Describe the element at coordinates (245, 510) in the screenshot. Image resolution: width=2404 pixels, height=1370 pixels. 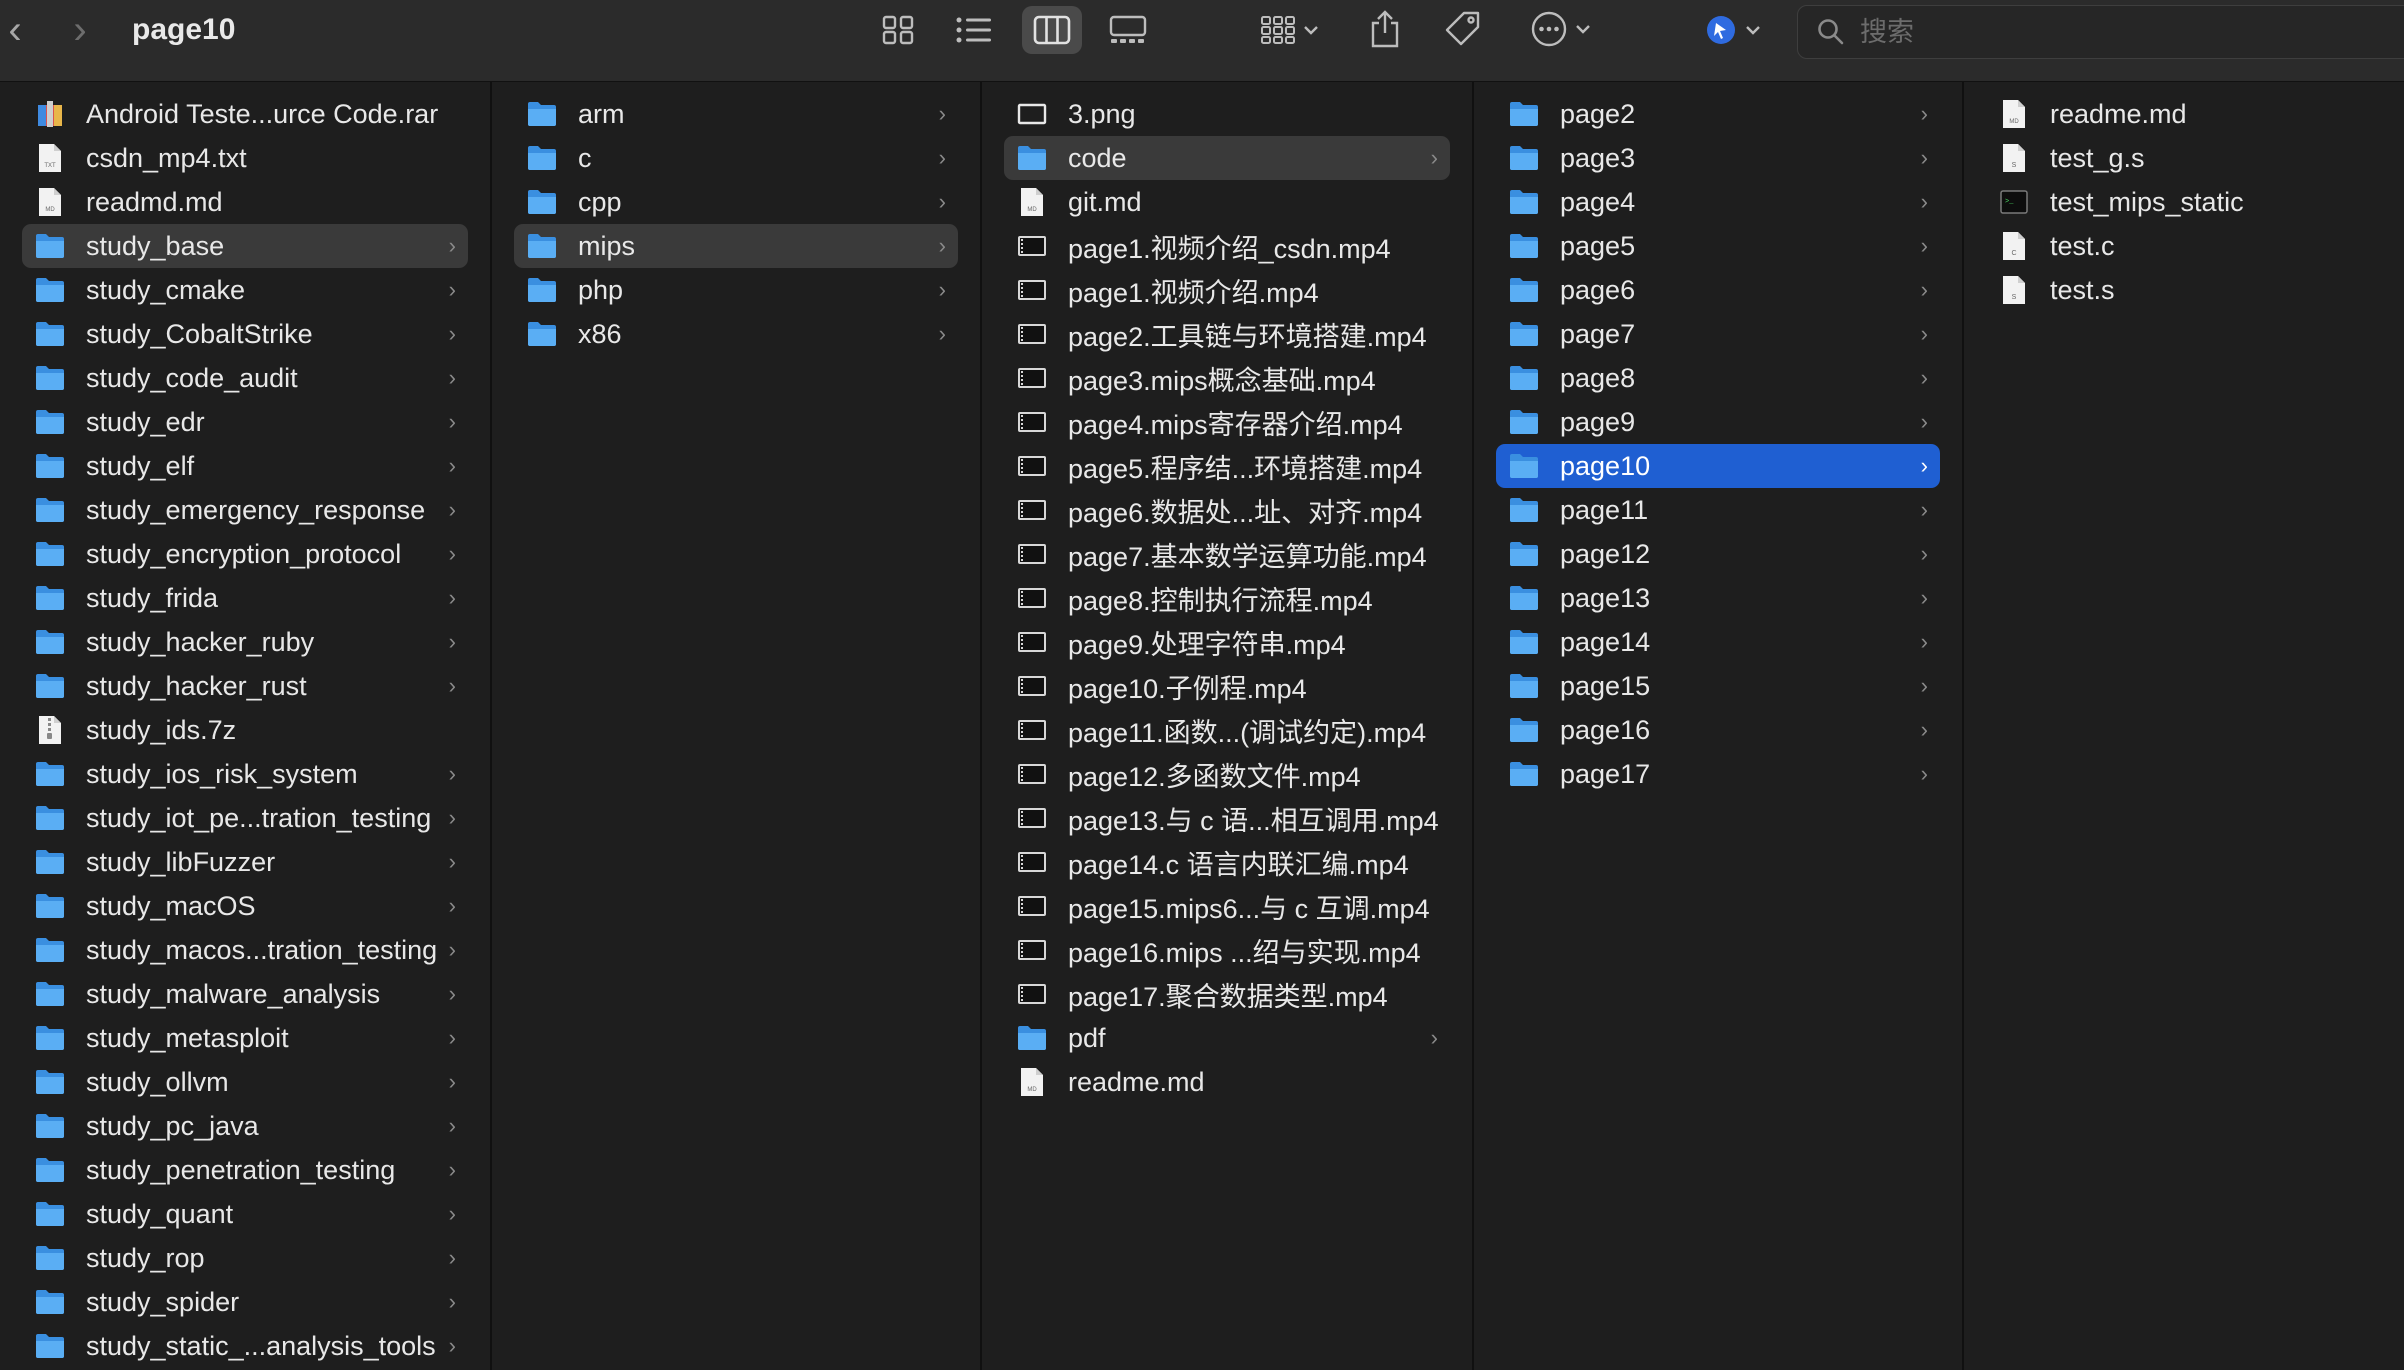
I see `folder-row: study_emergency_response ›` at that location.